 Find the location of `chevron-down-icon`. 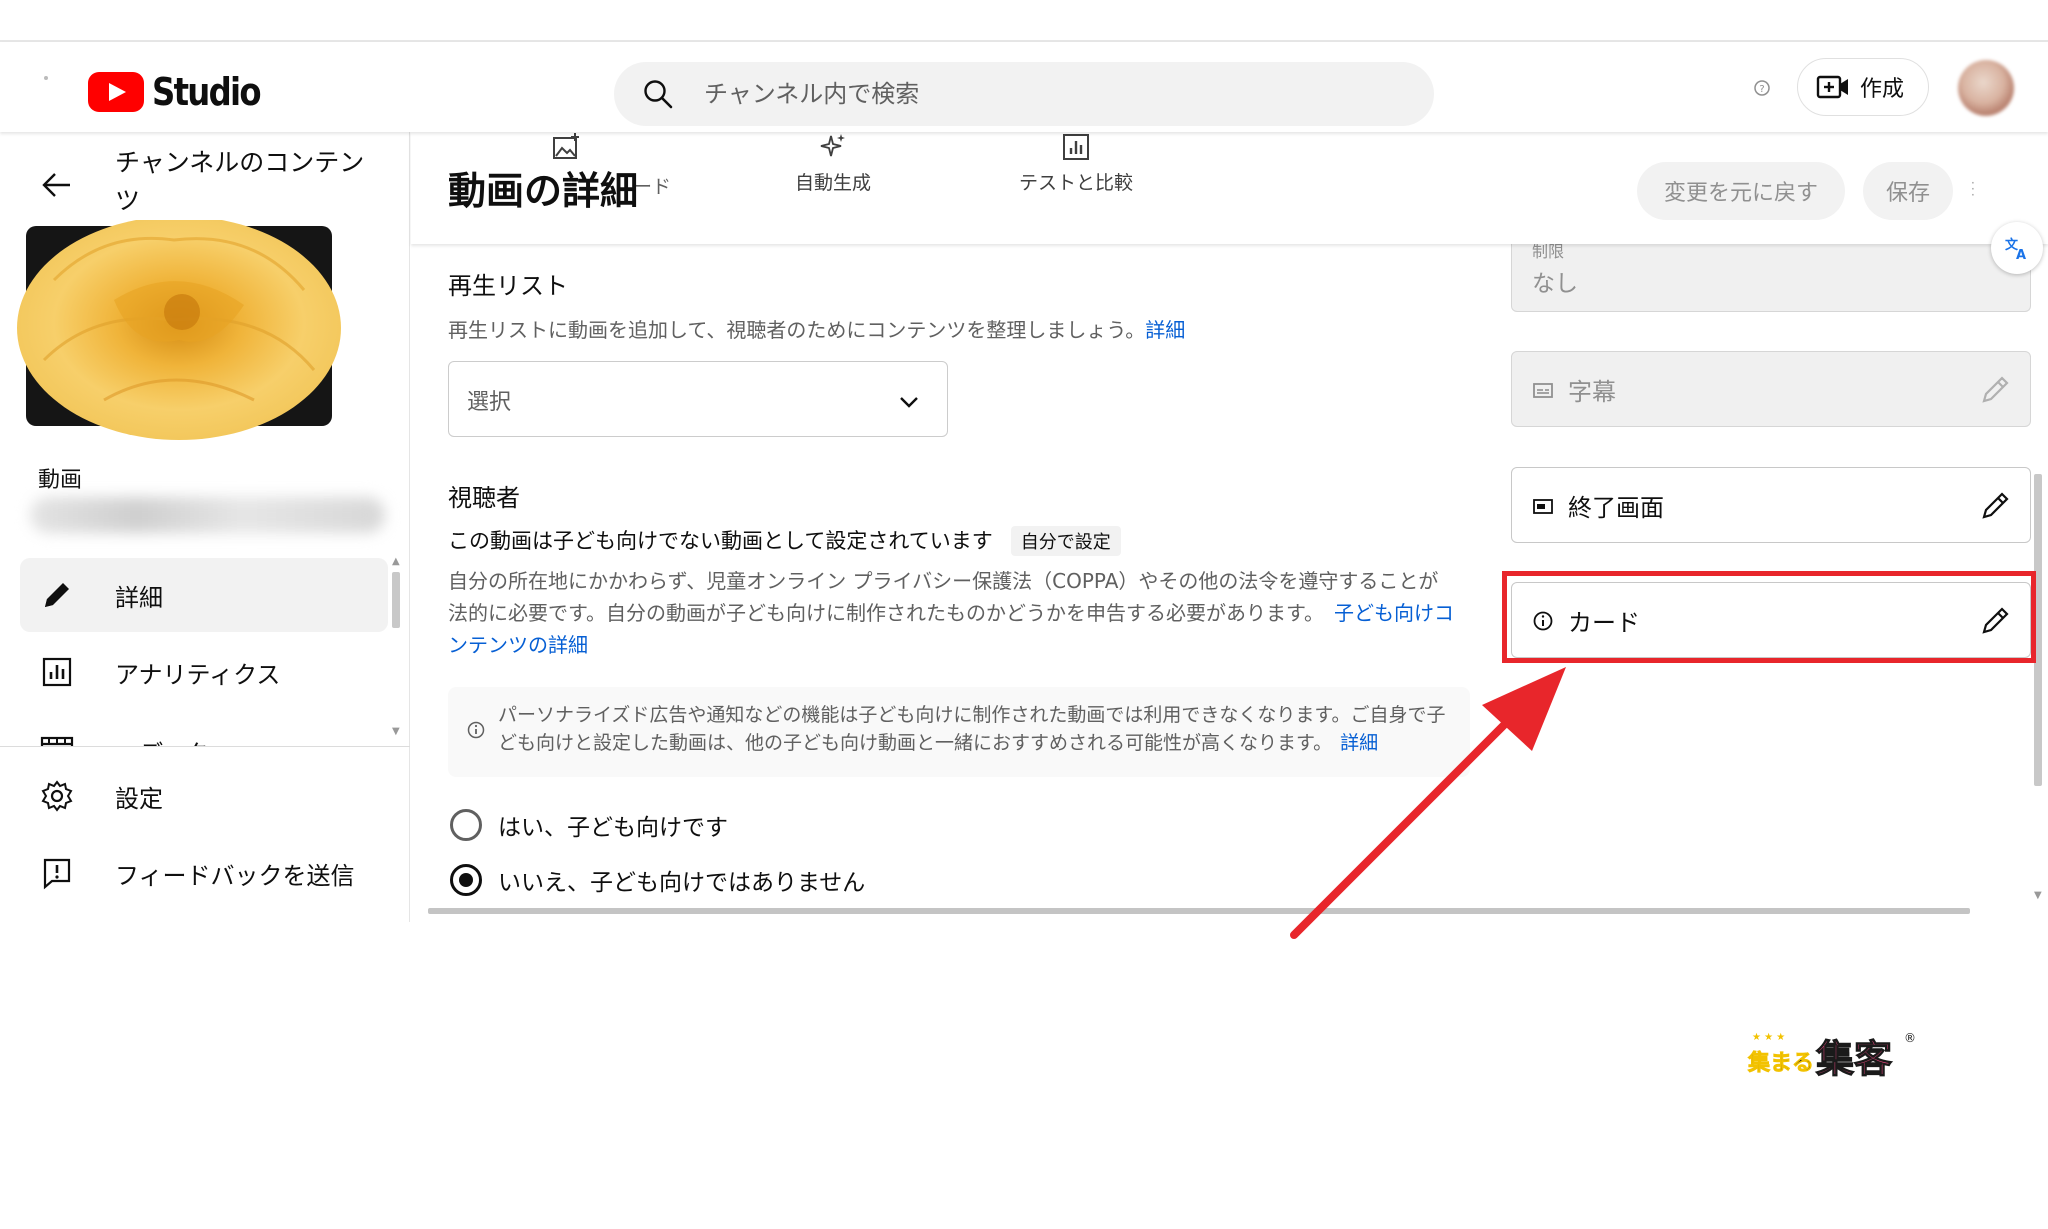

chevron-down-icon is located at coordinates (909, 402).